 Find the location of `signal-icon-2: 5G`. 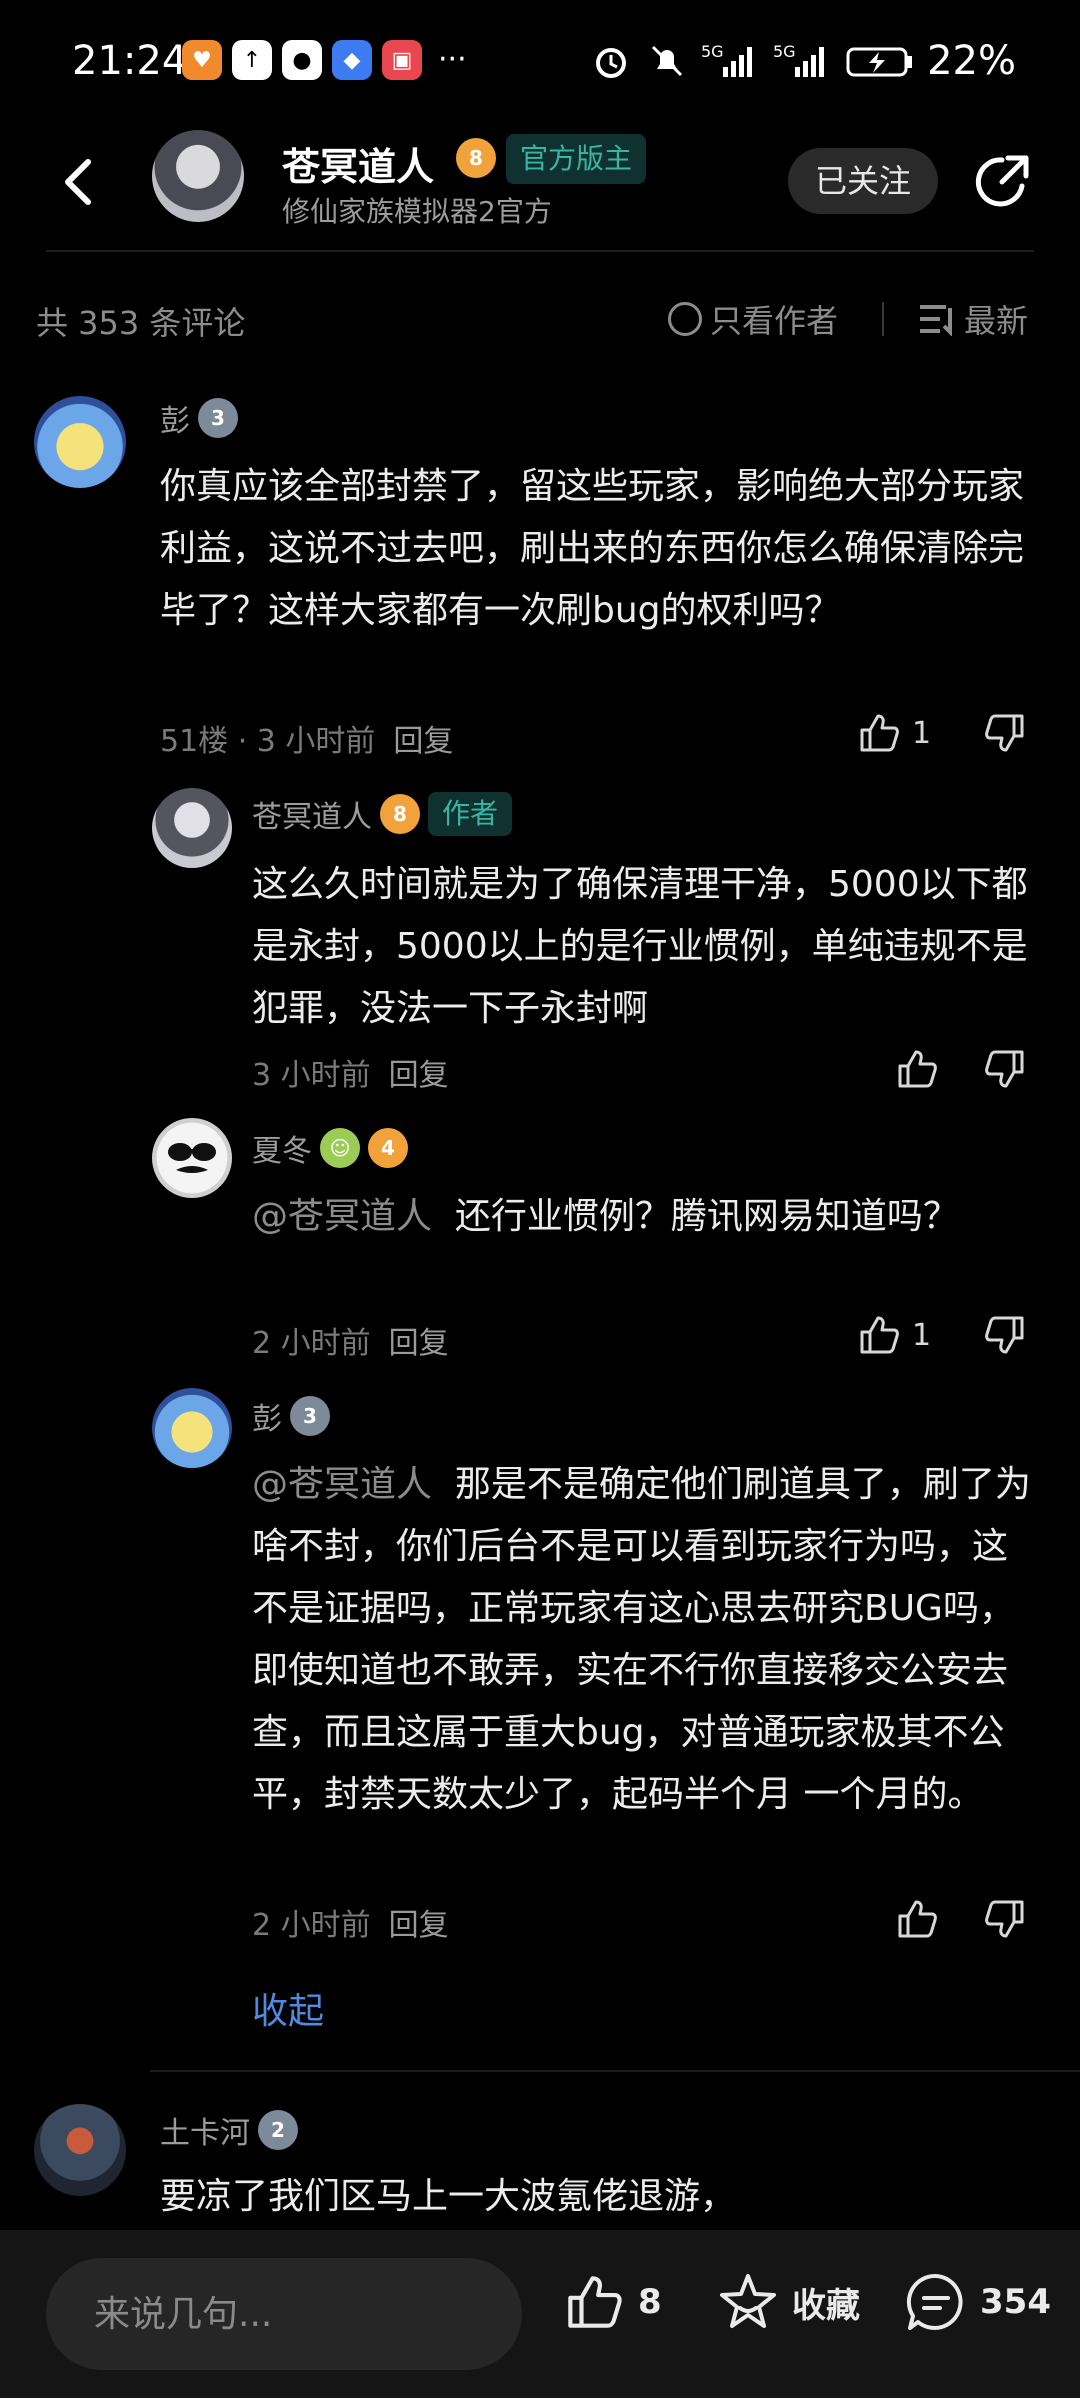

signal-icon-2: 5G is located at coordinates (803, 61).